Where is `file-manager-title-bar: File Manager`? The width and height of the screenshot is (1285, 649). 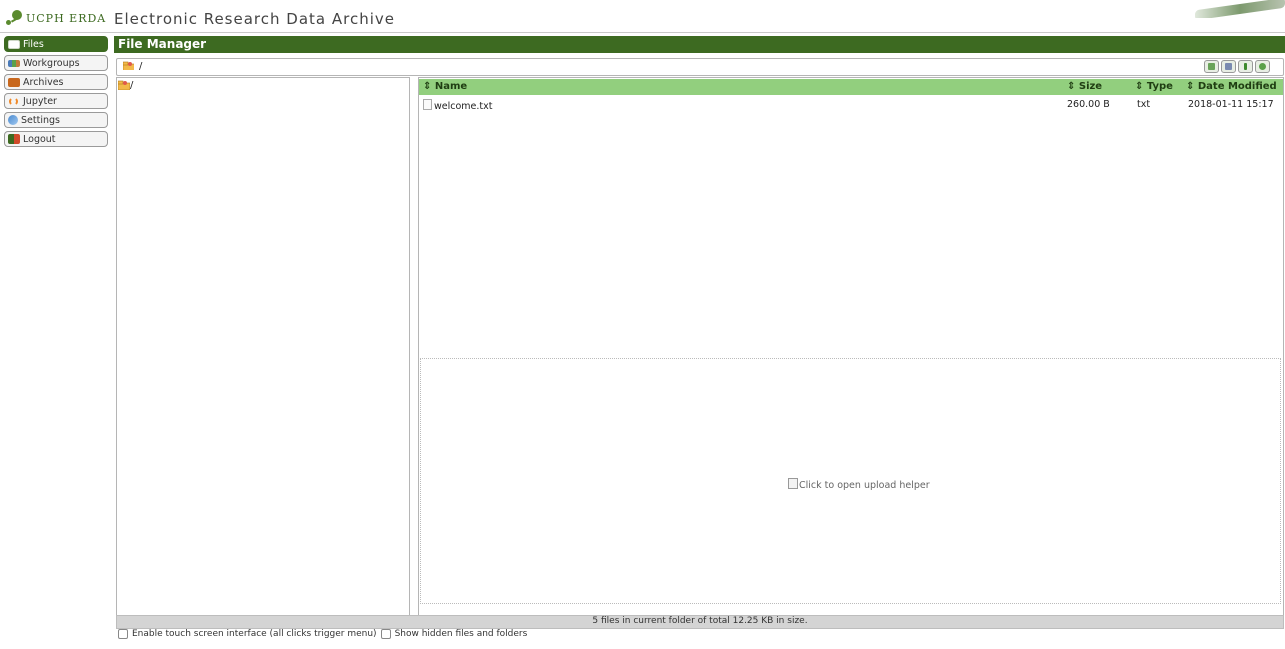 file-manager-title-bar: File Manager is located at coordinates (699, 44).